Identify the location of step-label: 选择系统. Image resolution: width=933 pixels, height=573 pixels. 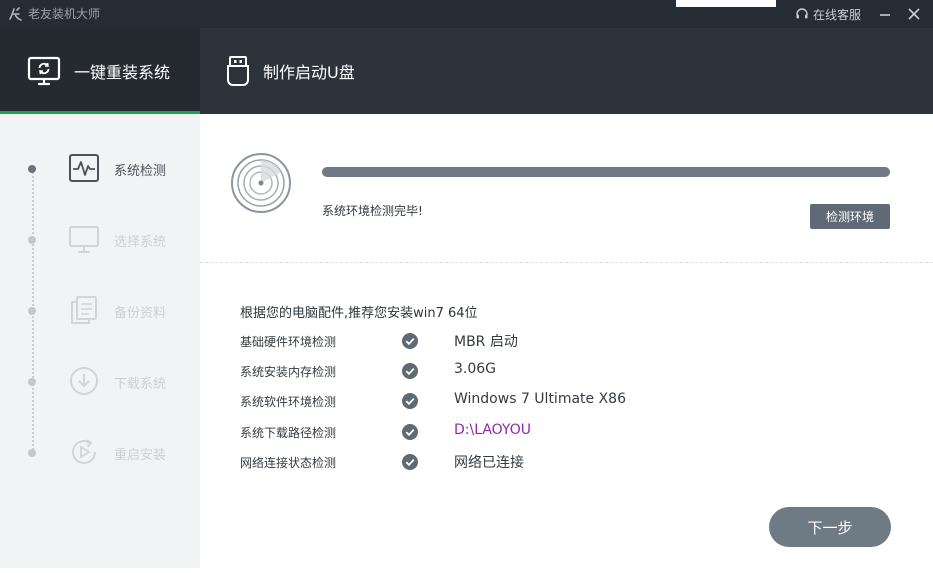
(140, 242).